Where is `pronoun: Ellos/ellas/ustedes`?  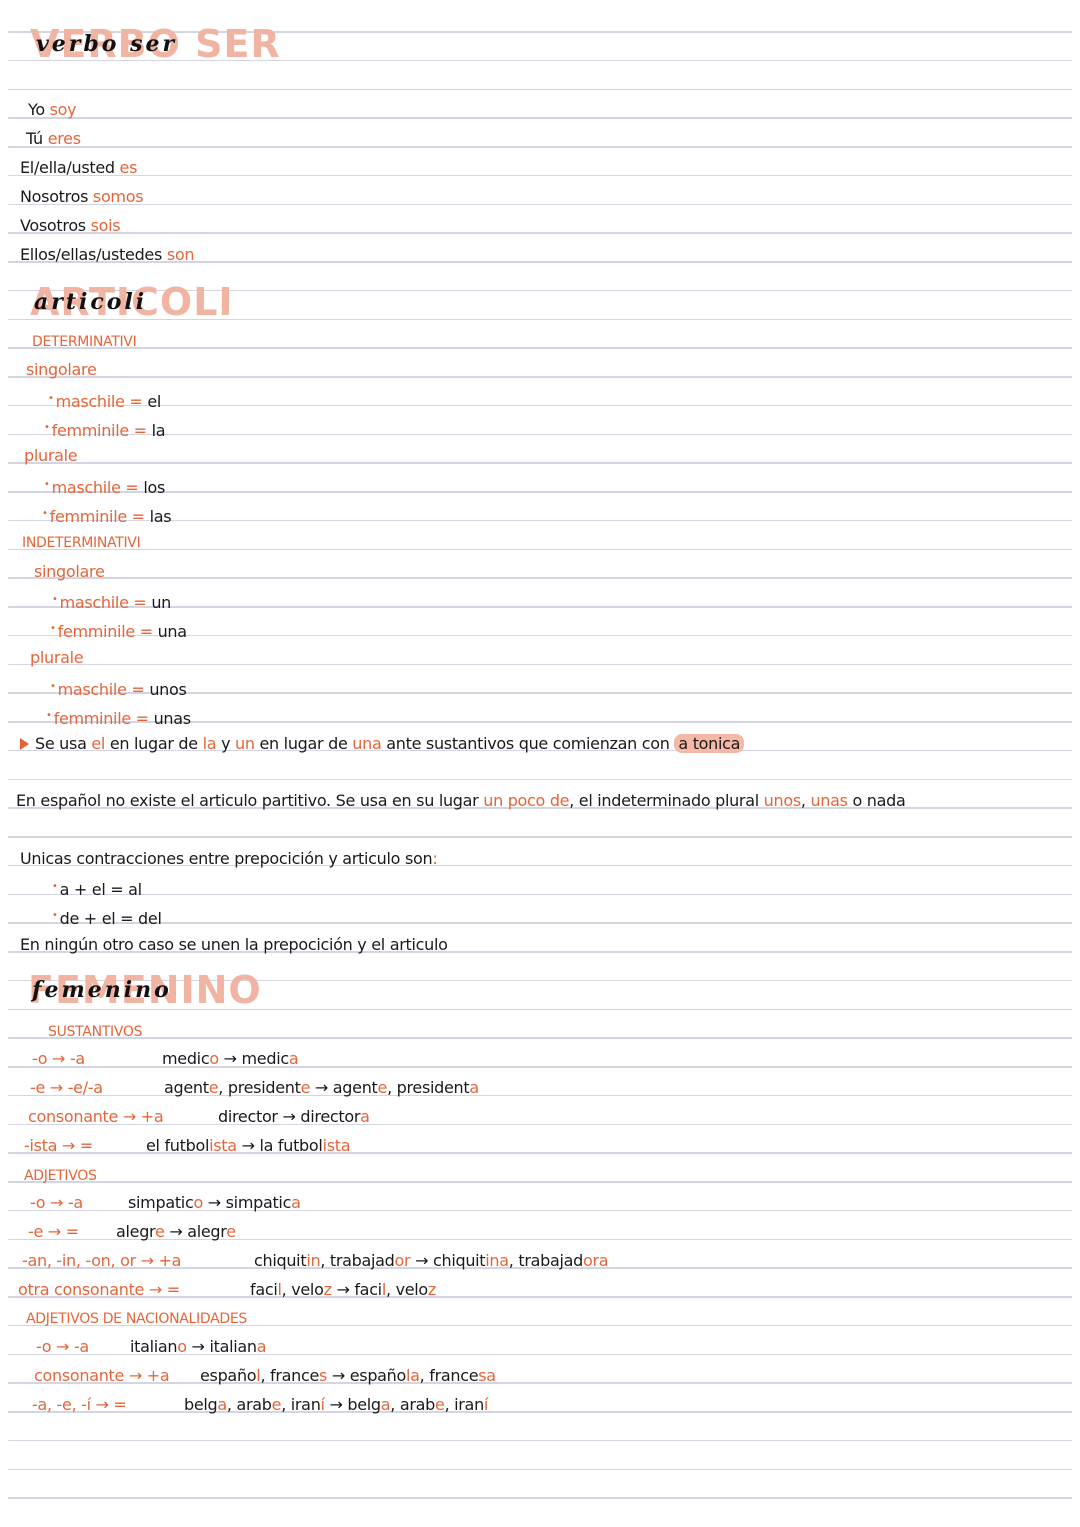 pronoun: Ellos/ellas/ustedes is located at coordinates (91, 254).